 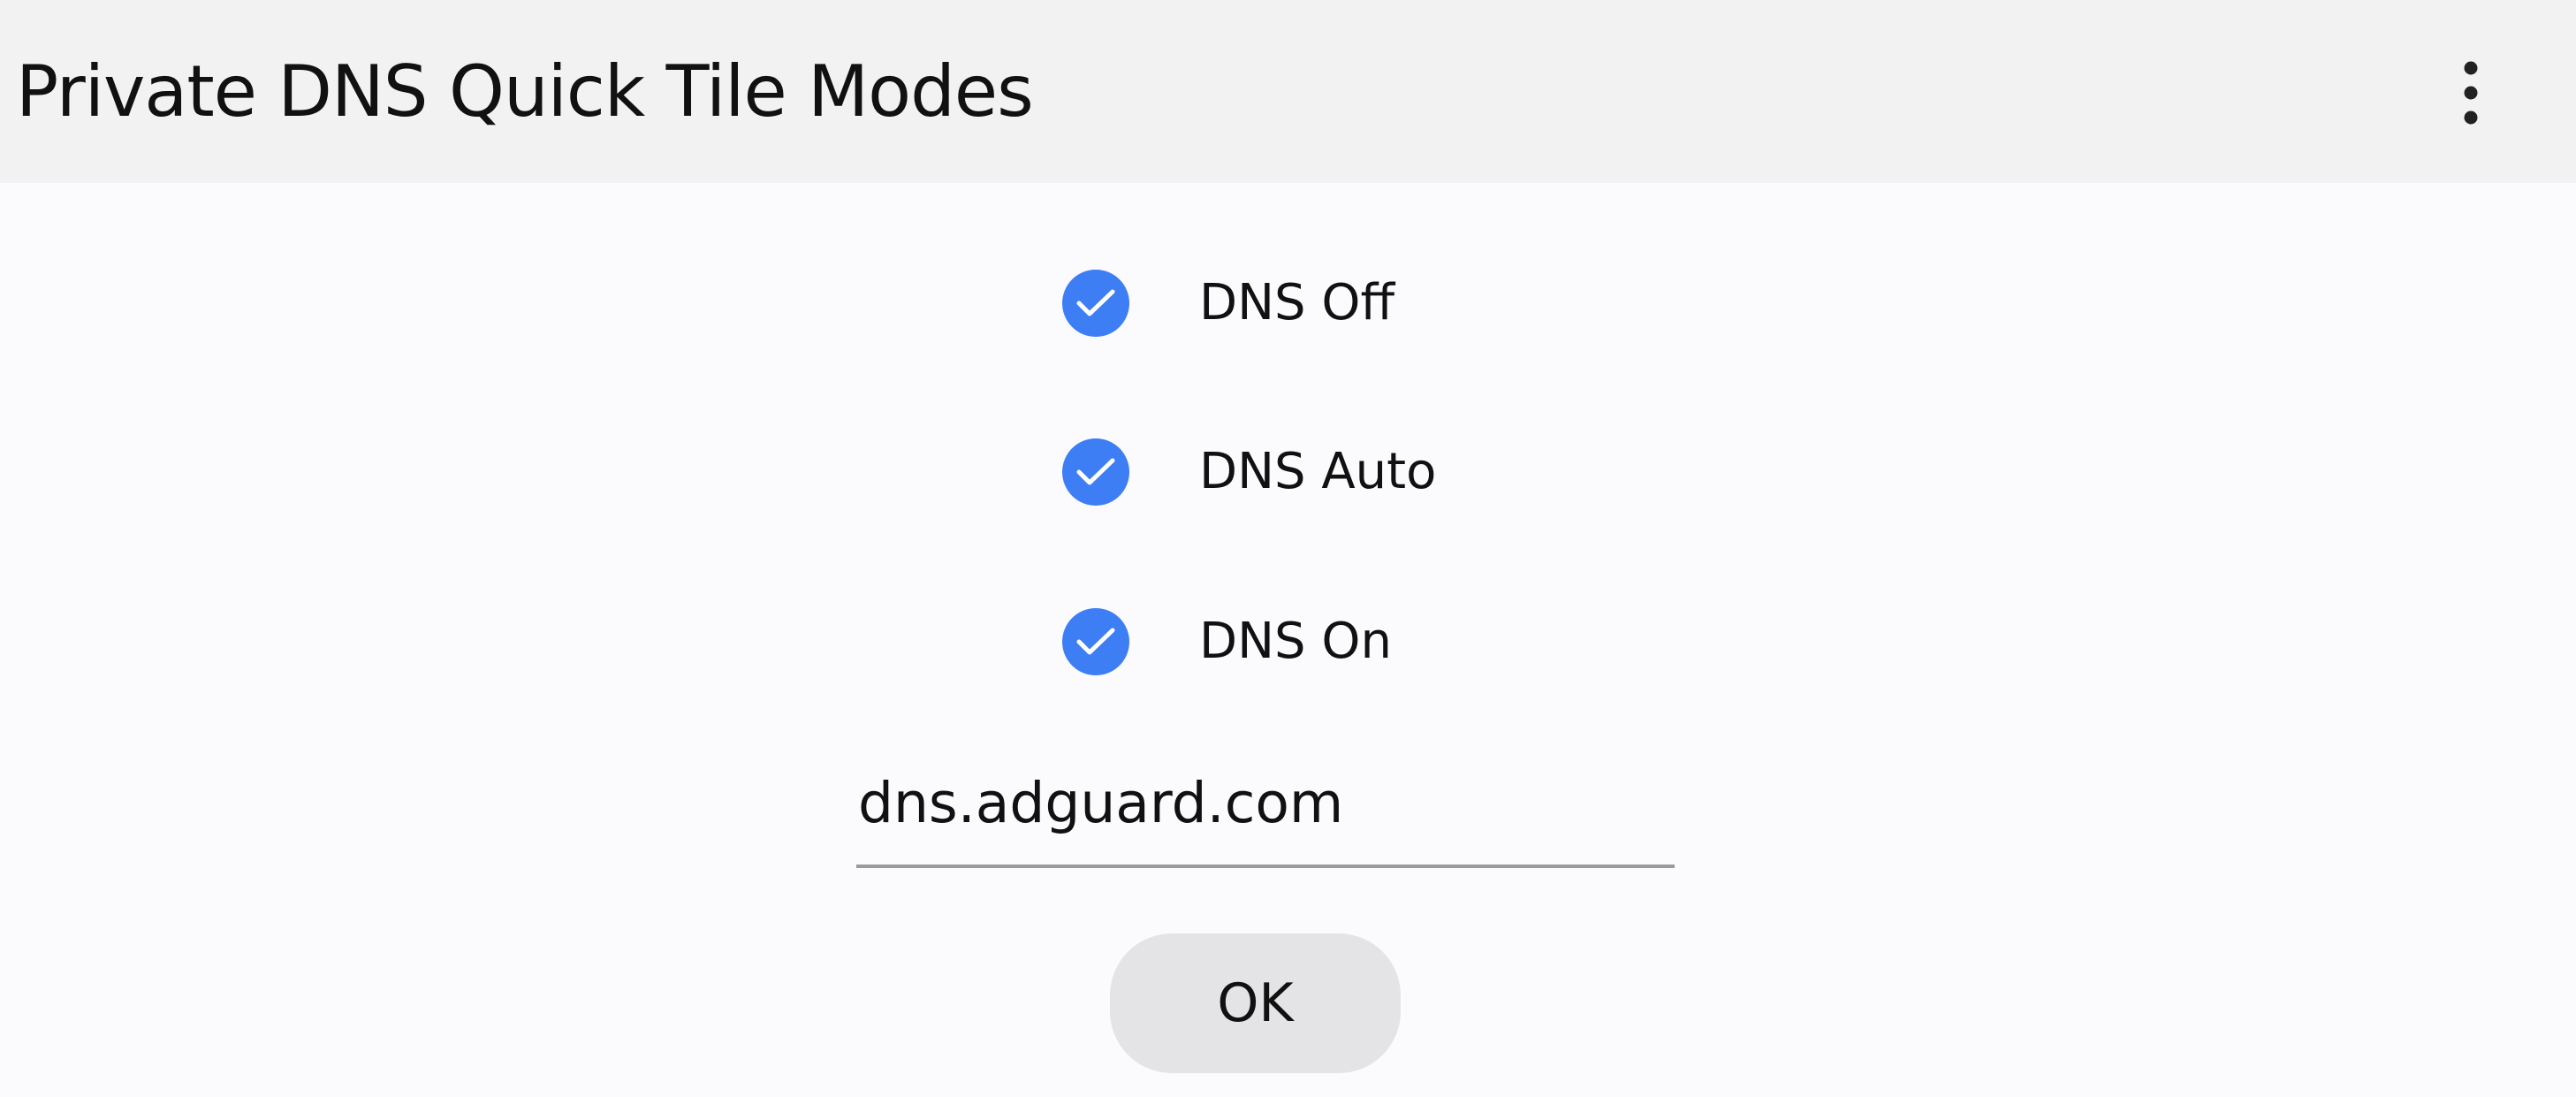 What do you see at coordinates (1318, 471) in the screenshot?
I see `mode-label: DNS Auto` at bounding box center [1318, 471].